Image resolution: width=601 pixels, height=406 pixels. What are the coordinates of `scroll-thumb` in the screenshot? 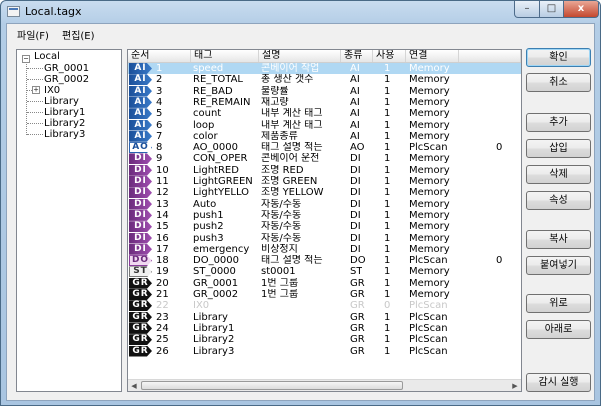 It's located at (272, 385).